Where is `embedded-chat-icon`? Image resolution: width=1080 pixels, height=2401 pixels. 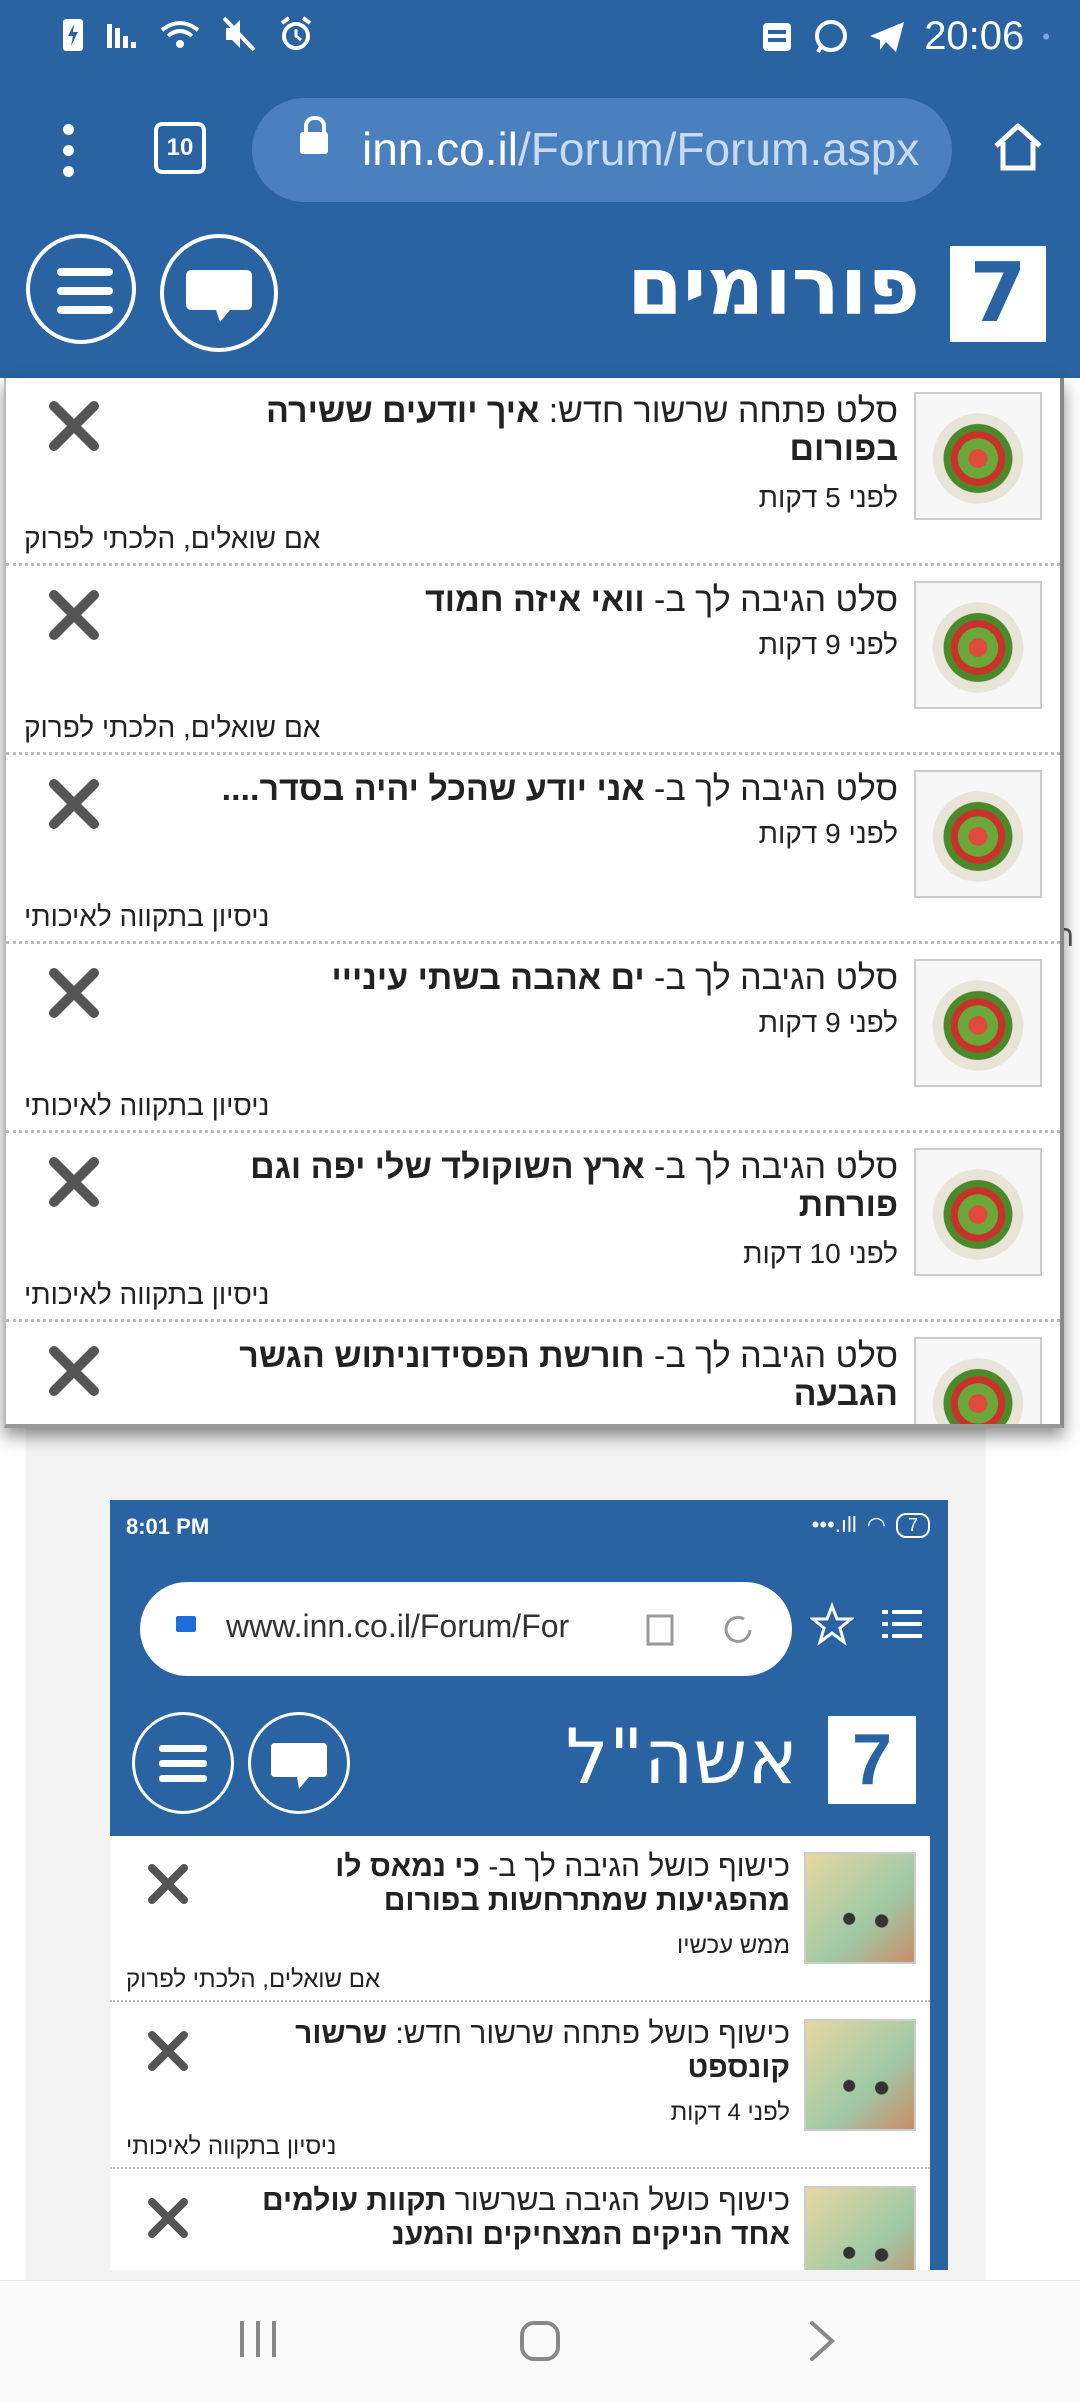
embedded-chat-icon is located at coordinates (299, 1766).